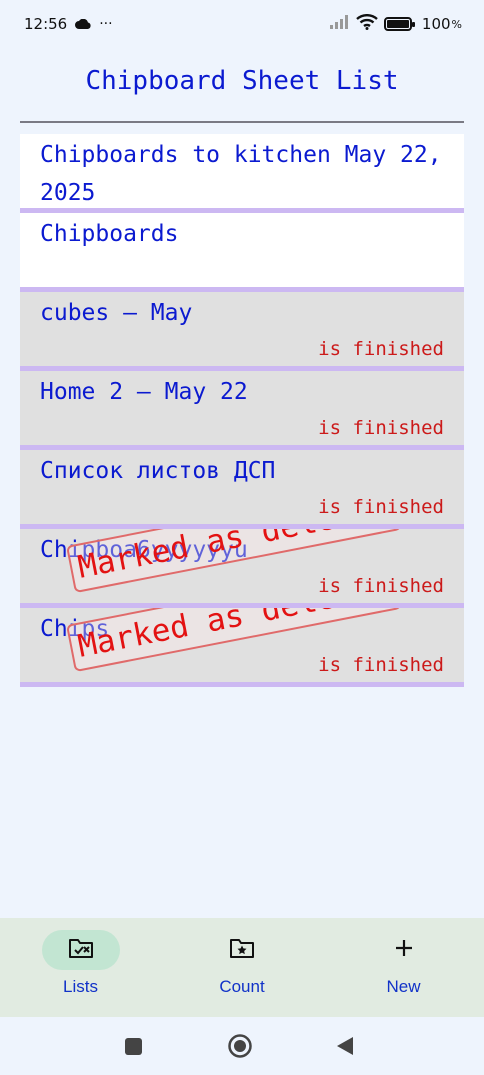 This screenshot has width=484, height=1075. What do you see at coordinates (158, 471) in the screenshot?
I see `sheet-name: Список листов ДСП` at bounding box center [158, 471].